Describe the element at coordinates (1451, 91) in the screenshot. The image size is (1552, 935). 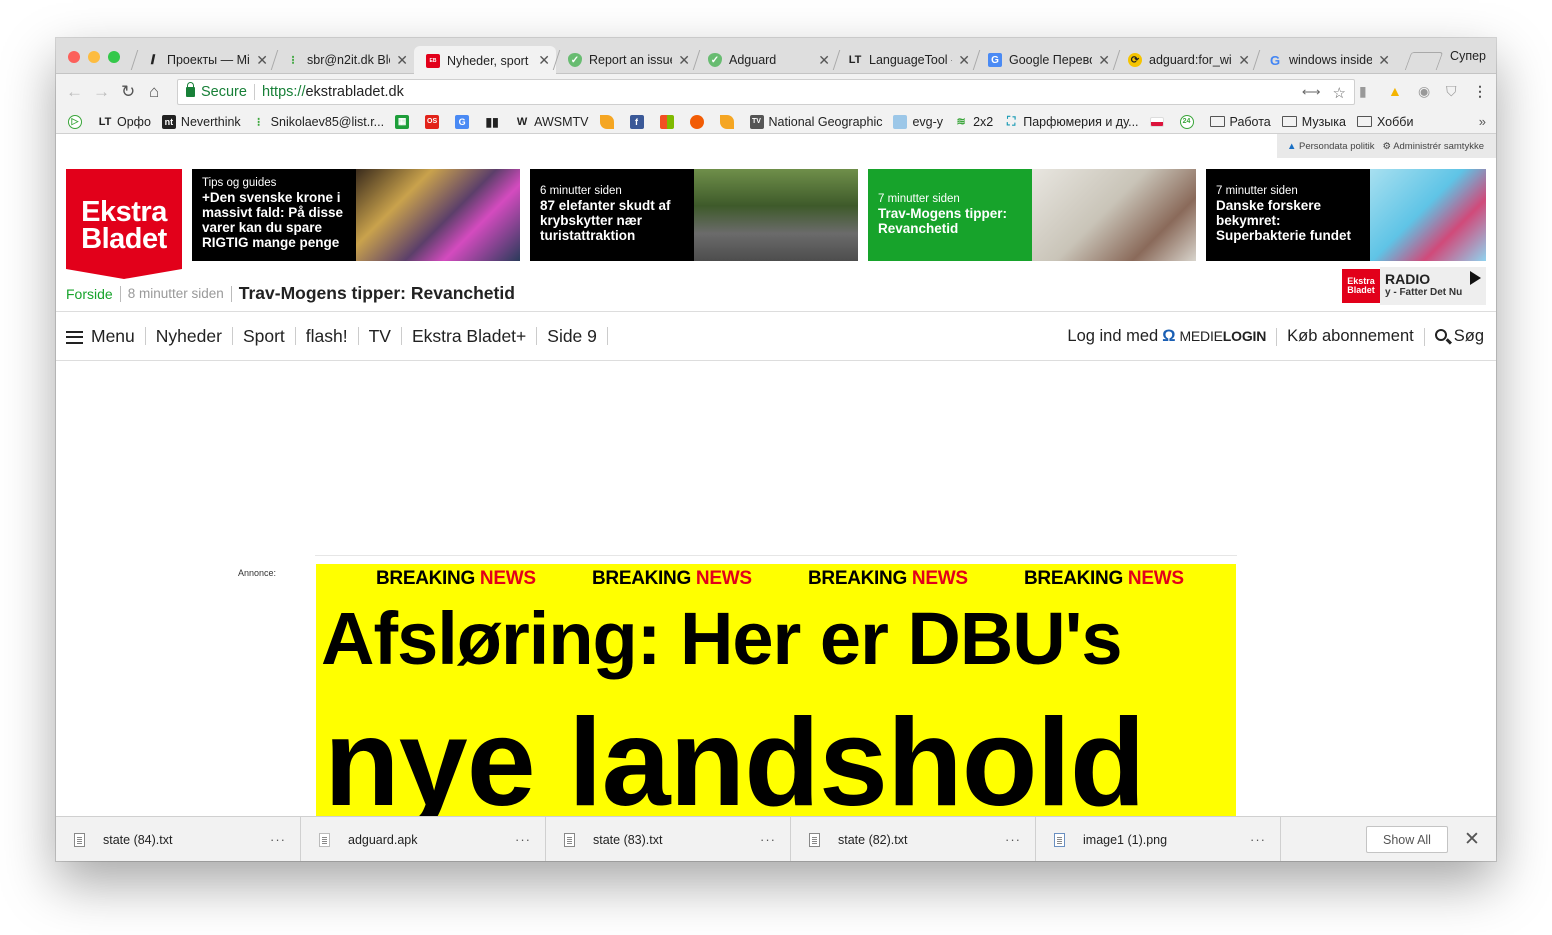
I see `adguard-extension-icon: ⛉` at that location.